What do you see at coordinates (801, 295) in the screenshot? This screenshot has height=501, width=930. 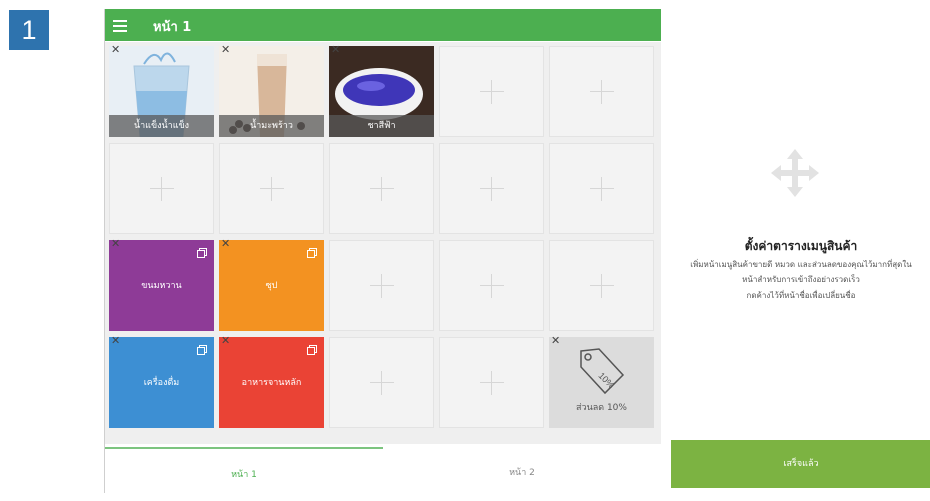 I see `panel-hint: กดค้างไว้ที่หน้าชื่อเพื่อเปลี่ยนชื่อ` at bounding box center [801, 295].